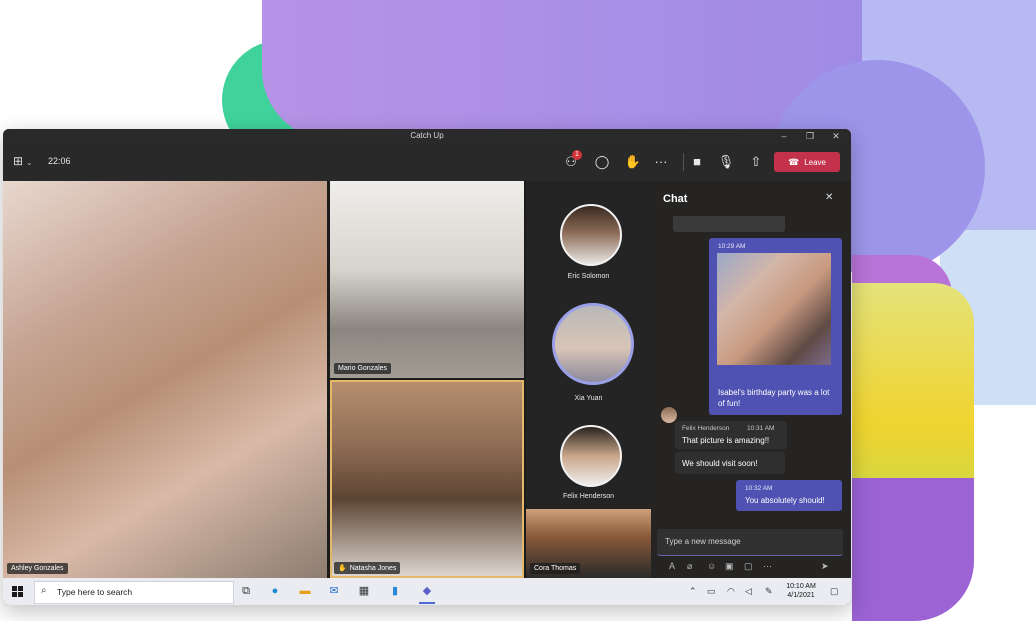 This screenshot has height=621, width=1036. I want to click on format-icon: A, so click(672, 566).